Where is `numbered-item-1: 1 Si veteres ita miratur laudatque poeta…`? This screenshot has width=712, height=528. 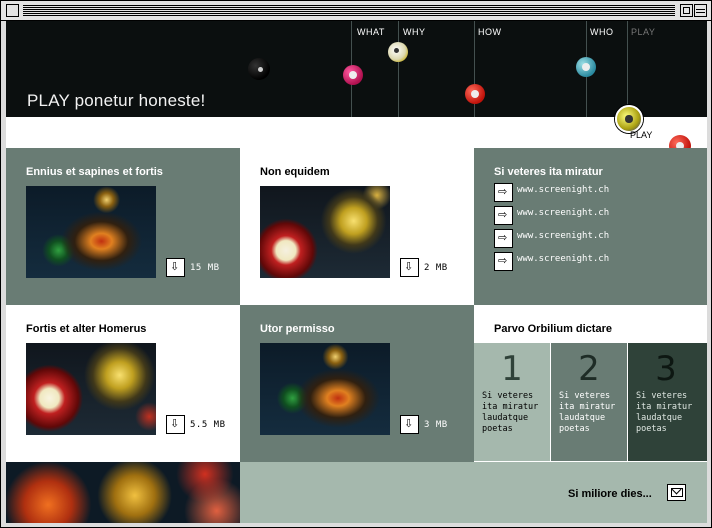
numbered-item-1: 1 Si veteres ita miratur laudatque poeta… is located at coordinates (512, 402).